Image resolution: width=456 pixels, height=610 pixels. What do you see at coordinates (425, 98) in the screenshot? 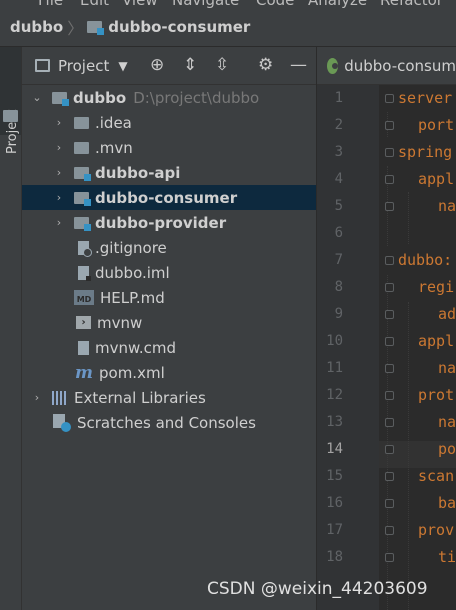
I see `code-line: server` at bounding box center [425, 98].